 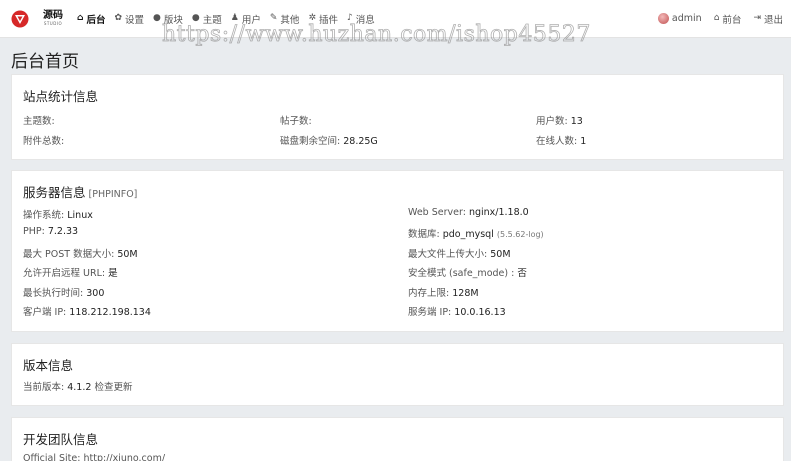 I want to click on info-value: 118.212.198.134, so click(x=110, y=312).